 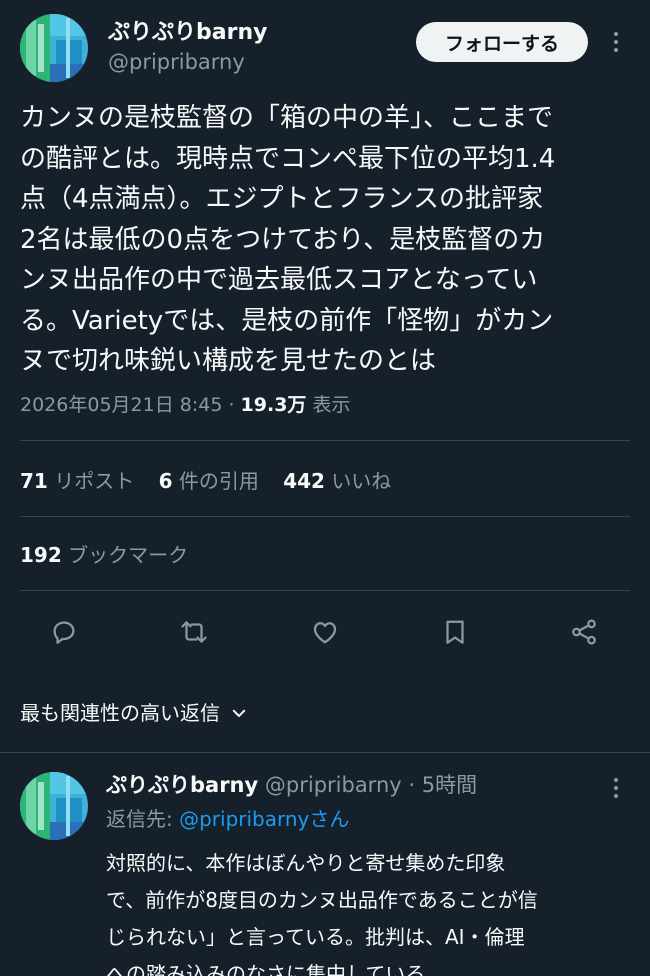 I want to click on views-count: 19.3万, so click(x=273, y=405).